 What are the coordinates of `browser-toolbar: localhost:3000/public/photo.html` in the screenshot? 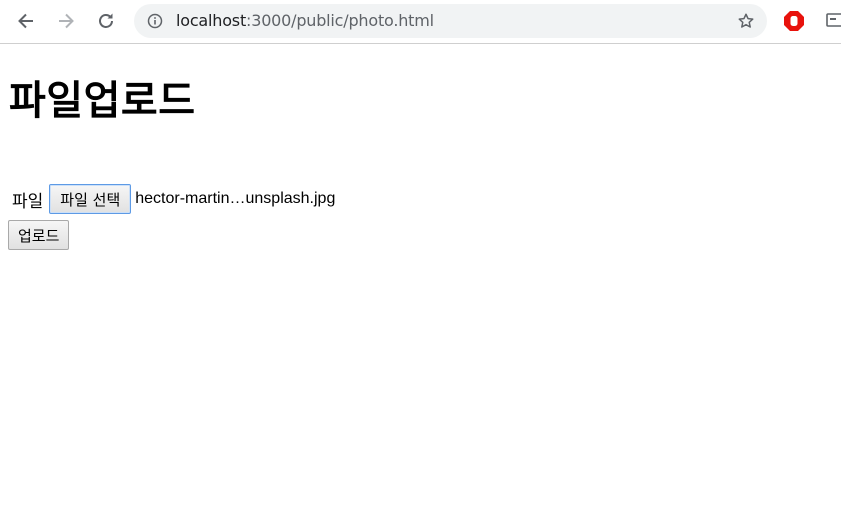 It's located at (420, 22).